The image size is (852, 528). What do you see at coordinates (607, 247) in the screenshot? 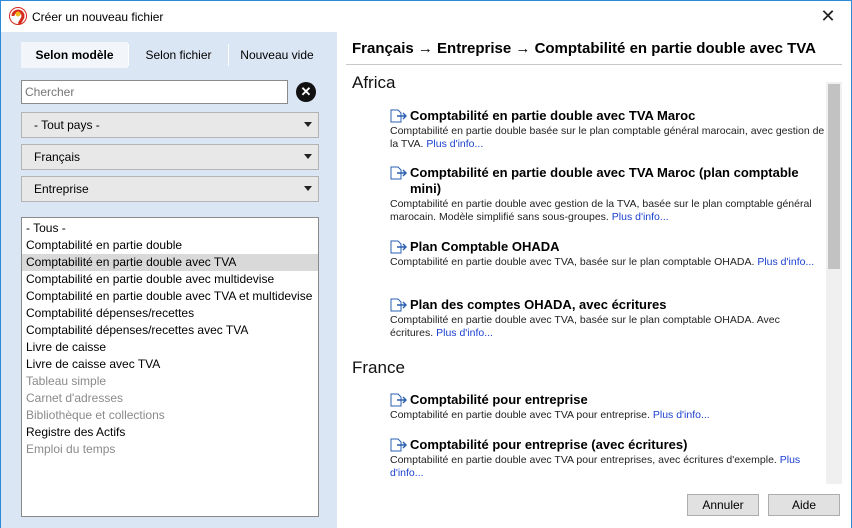
I see `template-title-row: Plan Comptable OHADA` at bounding box center [607, 247].